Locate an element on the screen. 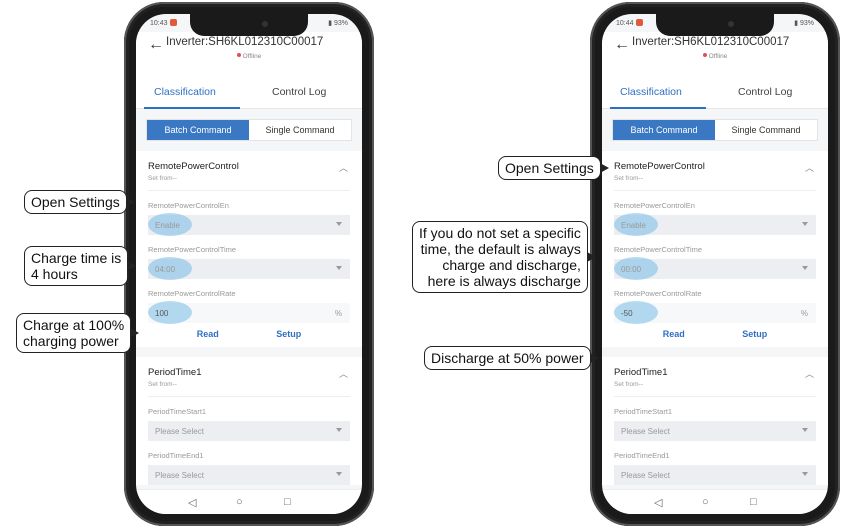 The height and width of the screenshot is (528, 855). time-select: 04:00 is located at coordinates (249, 268).